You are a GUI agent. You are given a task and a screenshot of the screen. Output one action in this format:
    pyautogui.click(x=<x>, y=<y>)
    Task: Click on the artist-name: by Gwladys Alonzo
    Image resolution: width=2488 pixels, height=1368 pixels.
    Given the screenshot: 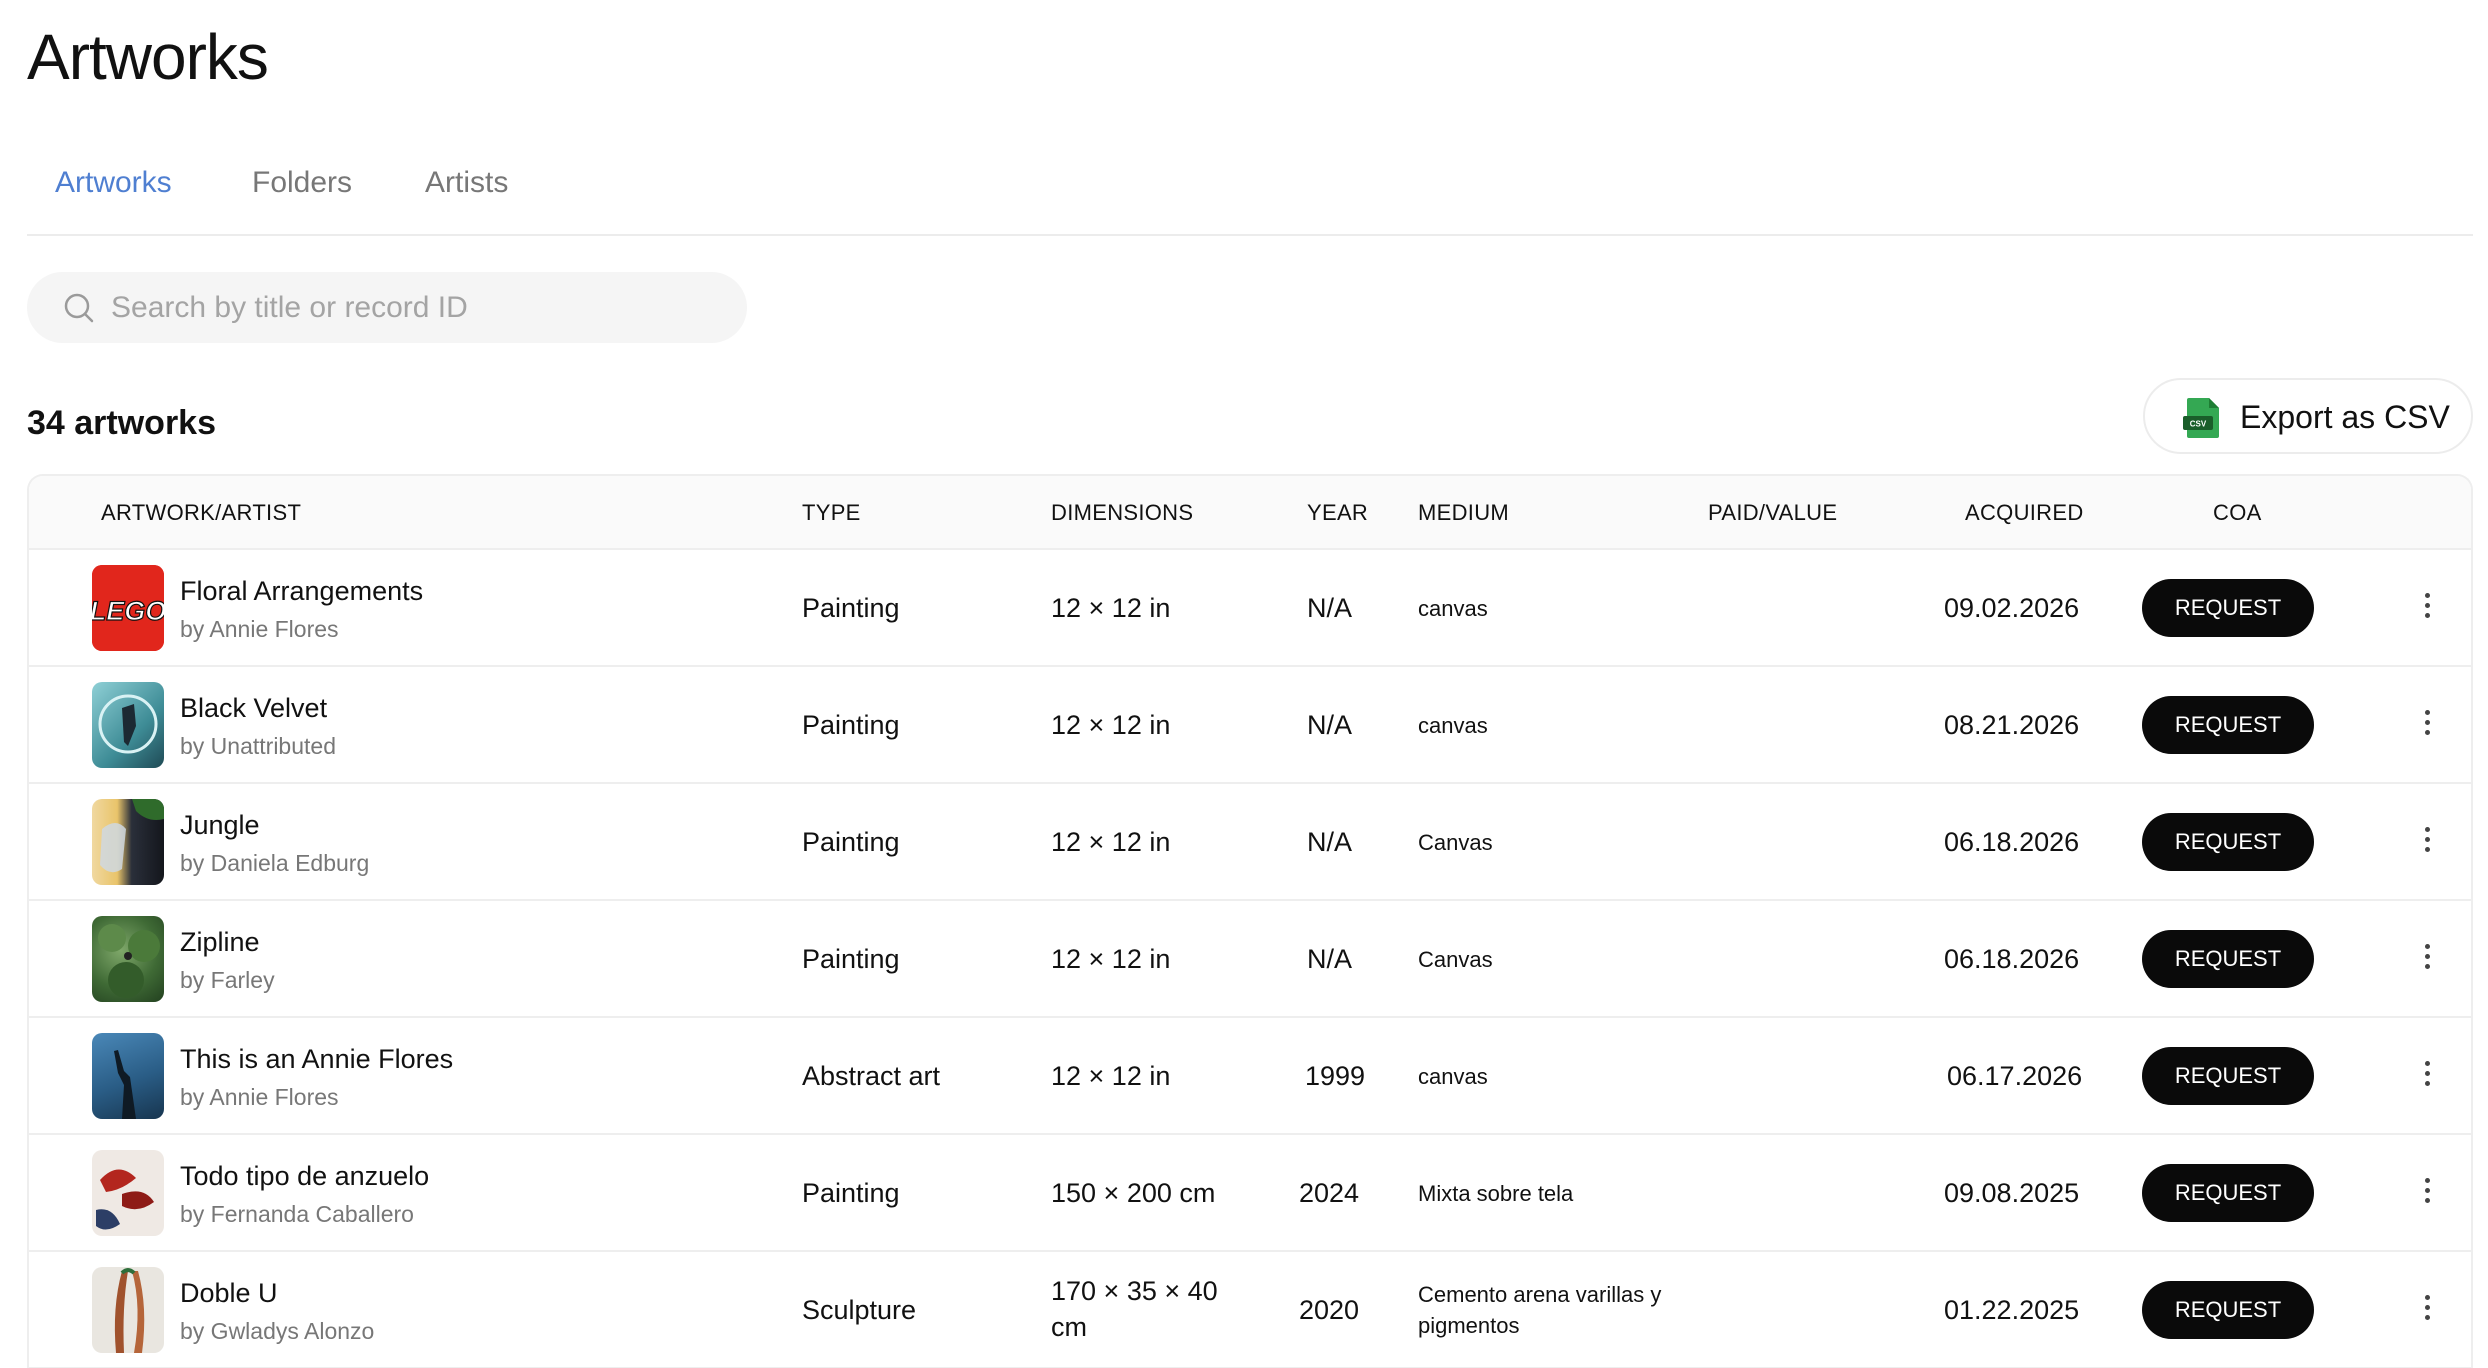 What is the action you would take?
    pyautogui.click(x=277, y=1331)
    